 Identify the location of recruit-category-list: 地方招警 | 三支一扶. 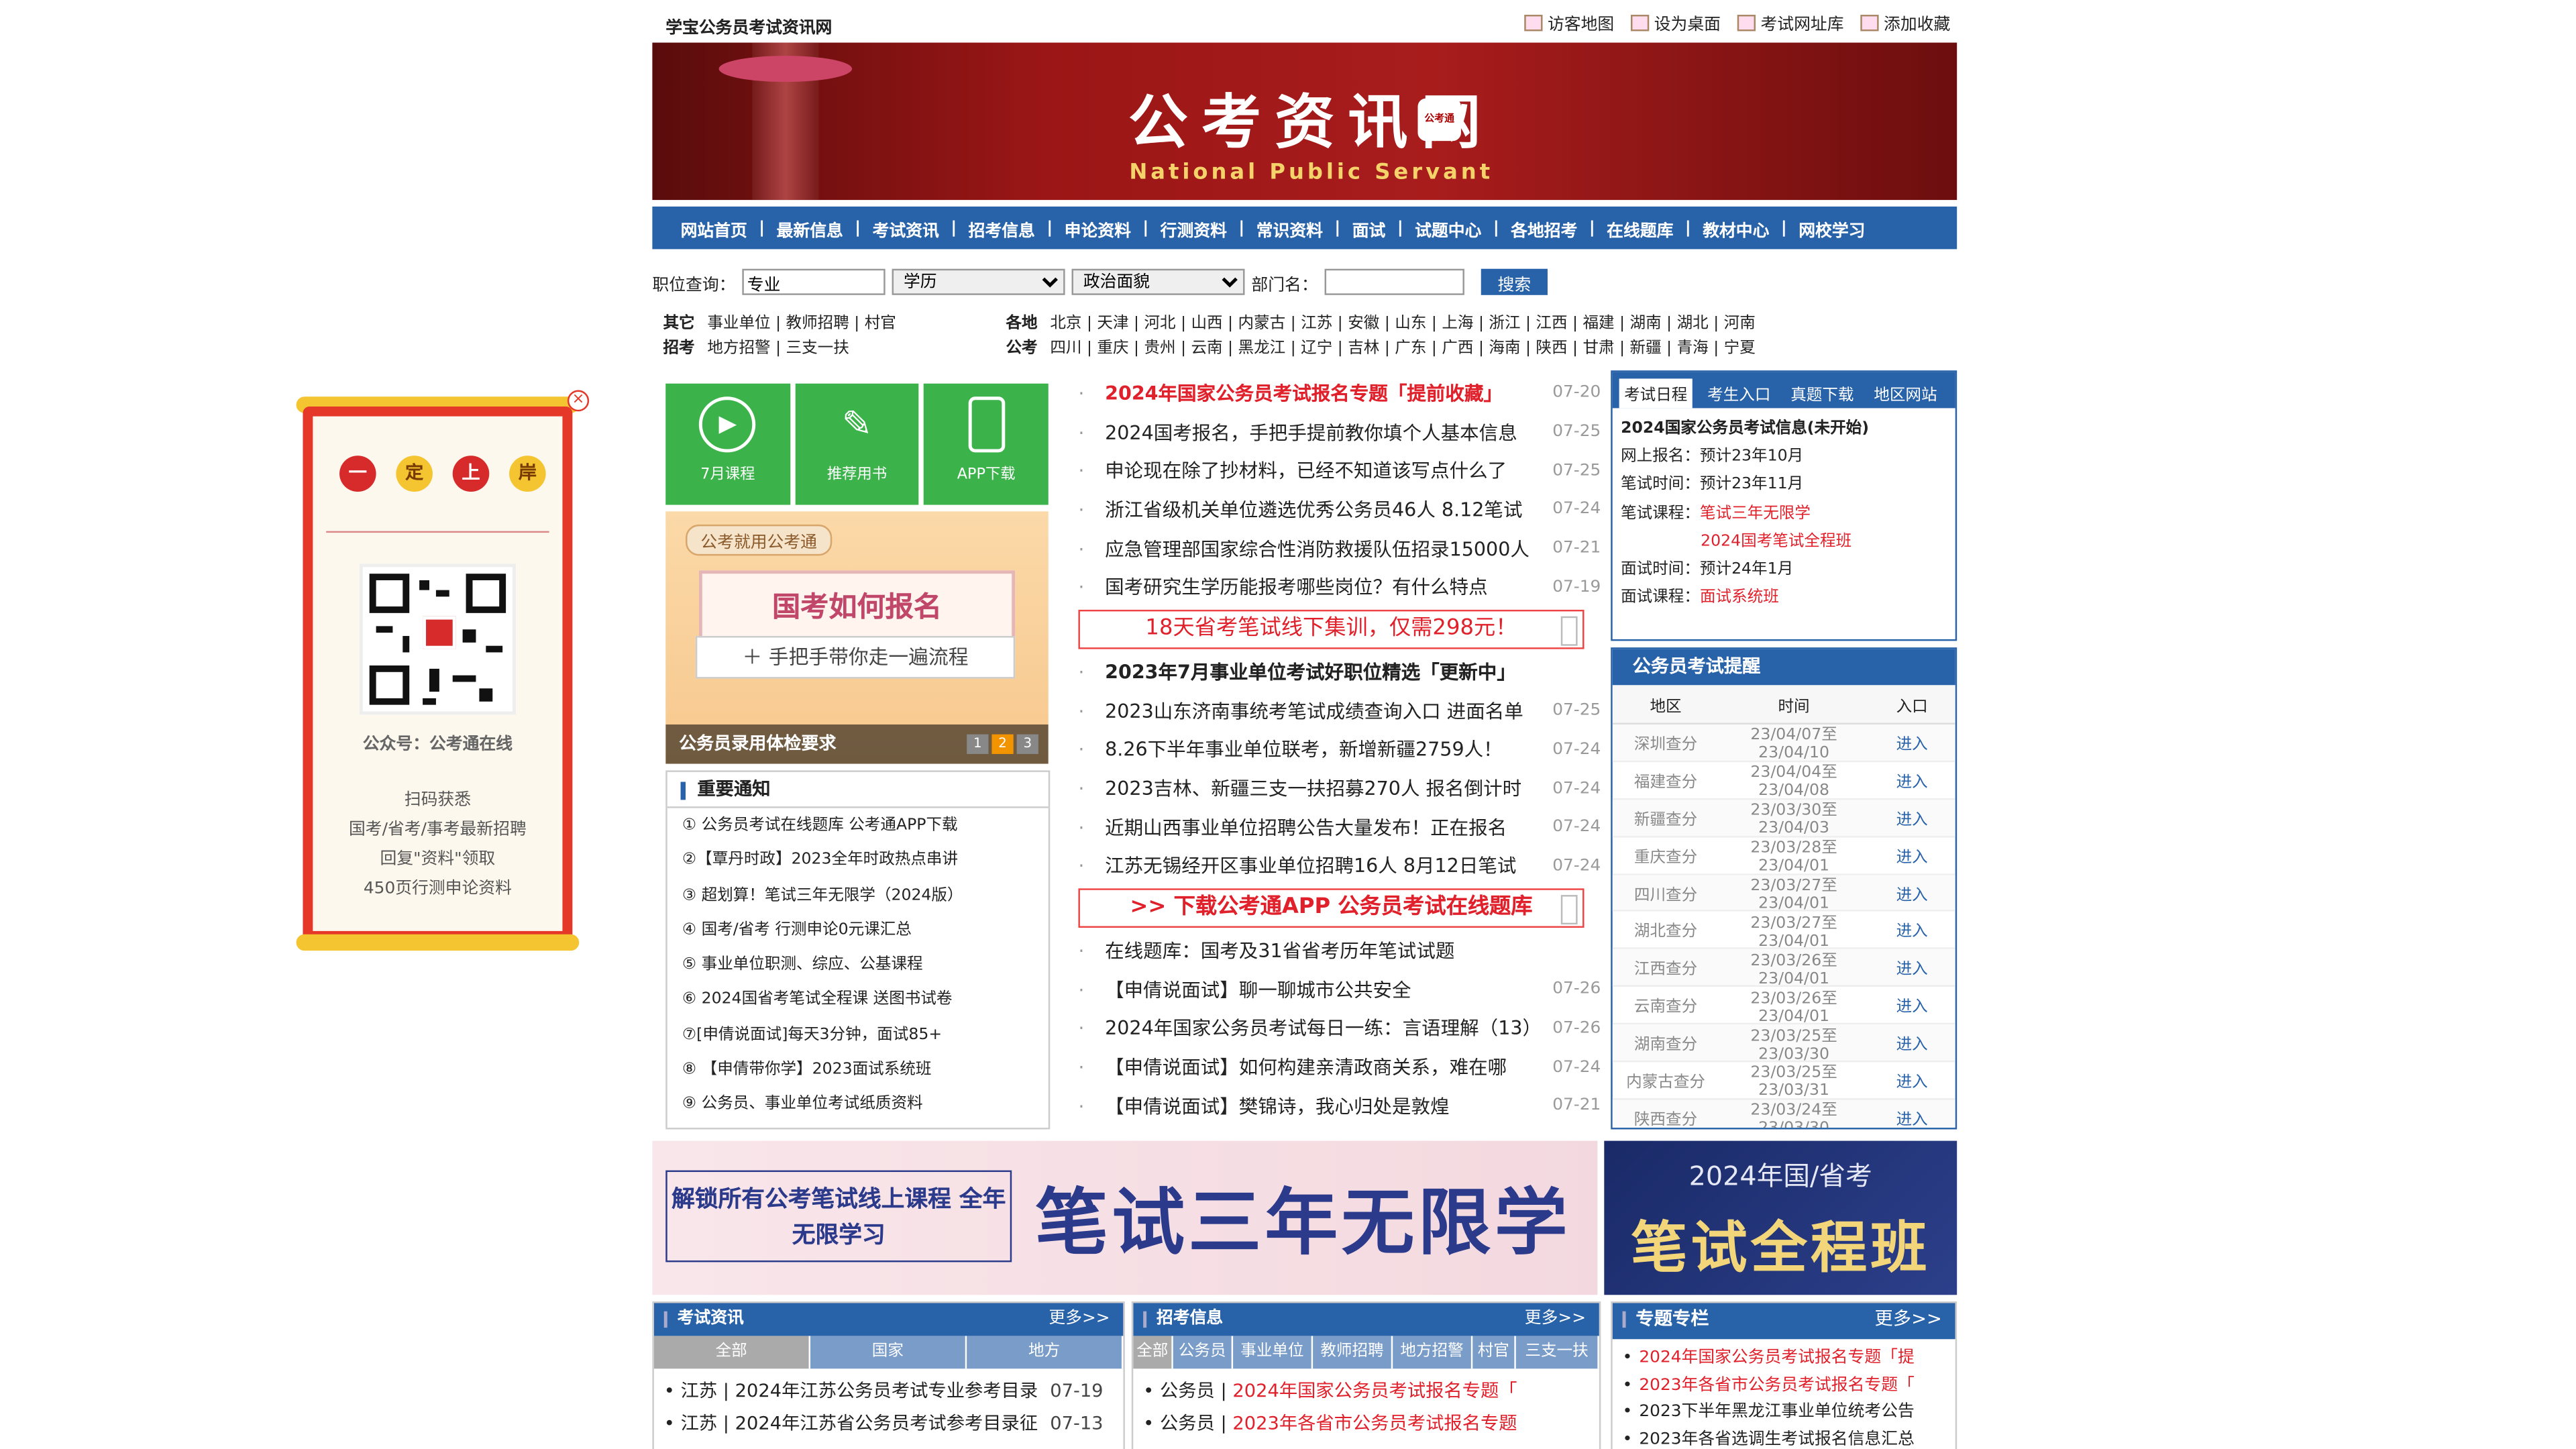
(778, 348).